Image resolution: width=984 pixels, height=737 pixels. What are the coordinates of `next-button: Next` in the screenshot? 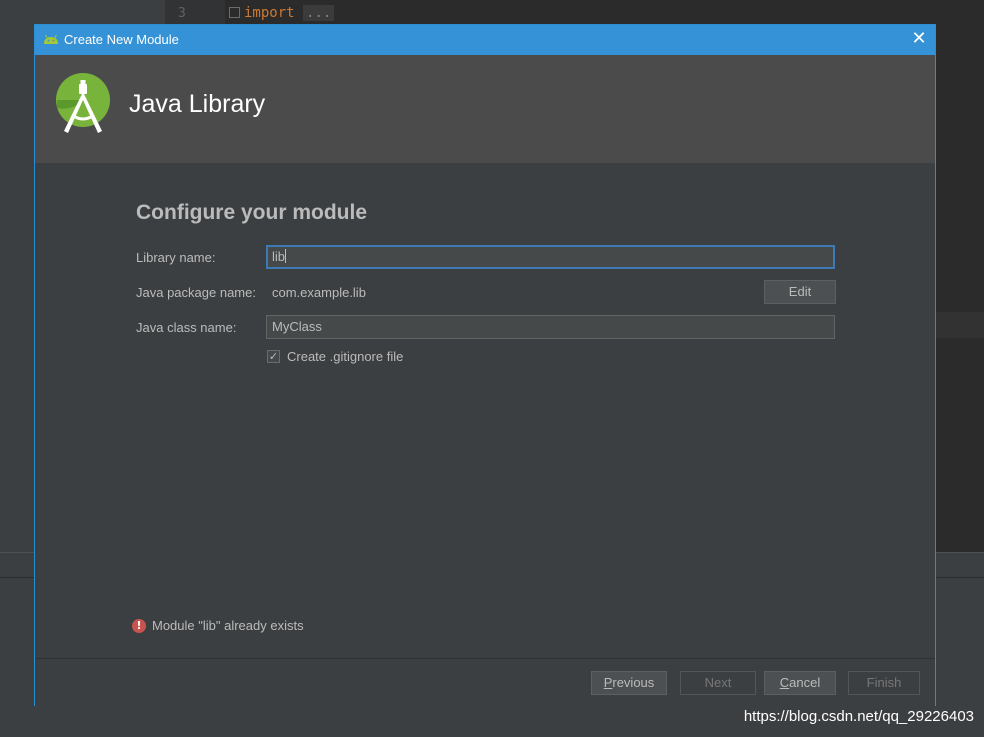 It's located at (718, 683).